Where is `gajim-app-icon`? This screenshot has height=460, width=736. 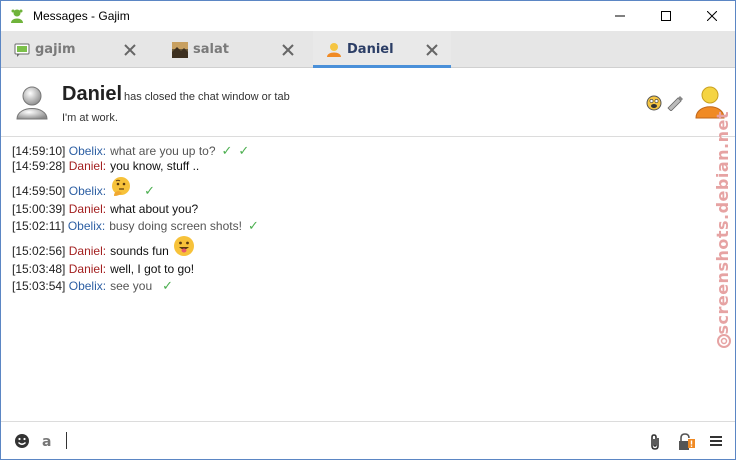
gajim-app-icon is located at coordinates (17, 16).